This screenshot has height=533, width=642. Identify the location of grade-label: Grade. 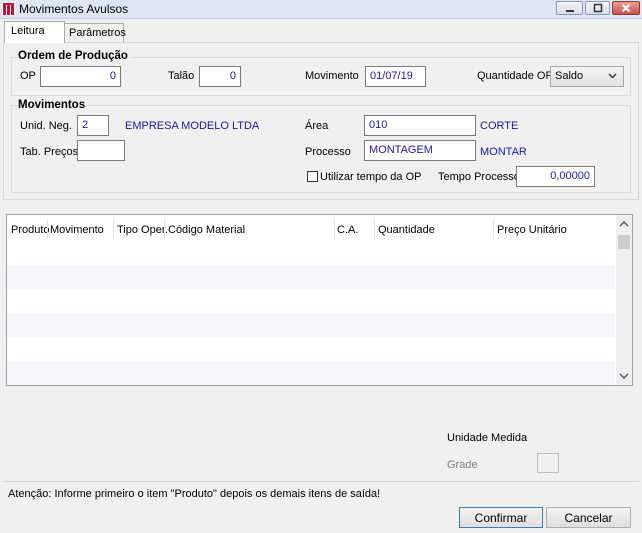
(462, 465).